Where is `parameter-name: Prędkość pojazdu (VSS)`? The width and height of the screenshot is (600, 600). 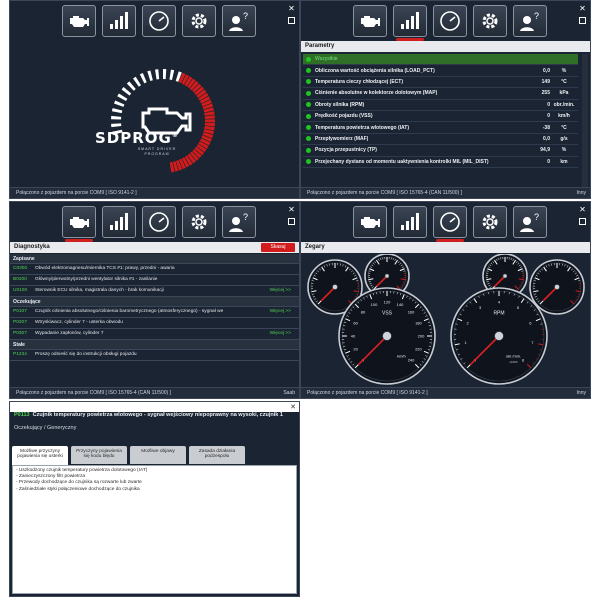
parameter-name: Prędkość pojazdu (VSS) is located at coordinates (344, 116).